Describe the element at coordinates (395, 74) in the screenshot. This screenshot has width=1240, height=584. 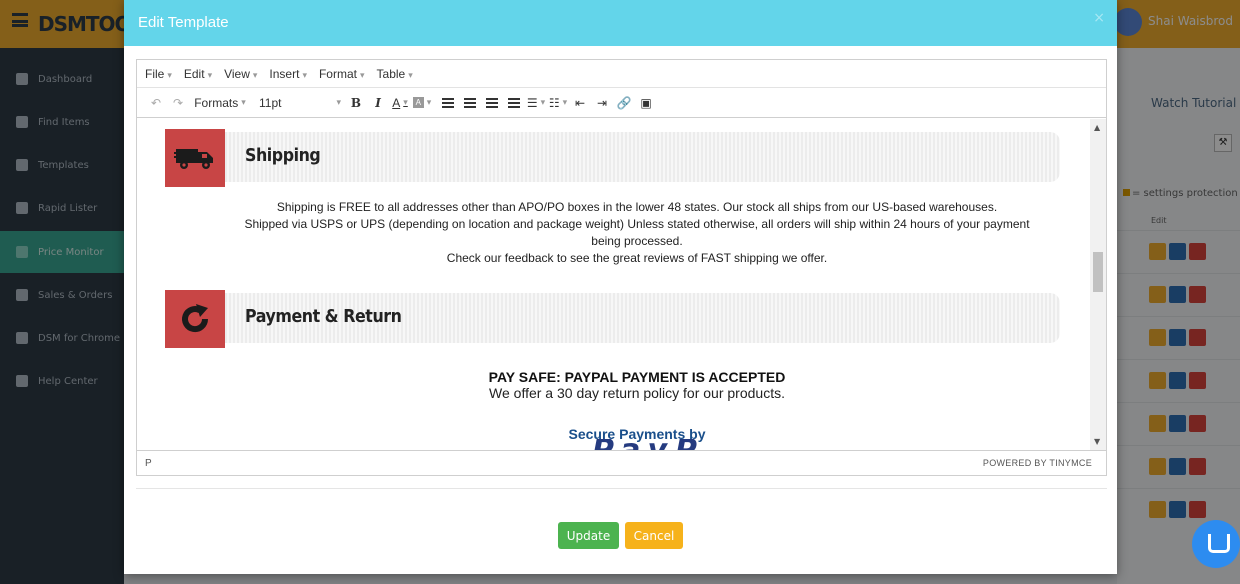
I see `menu-table: Table ▾` at that location.